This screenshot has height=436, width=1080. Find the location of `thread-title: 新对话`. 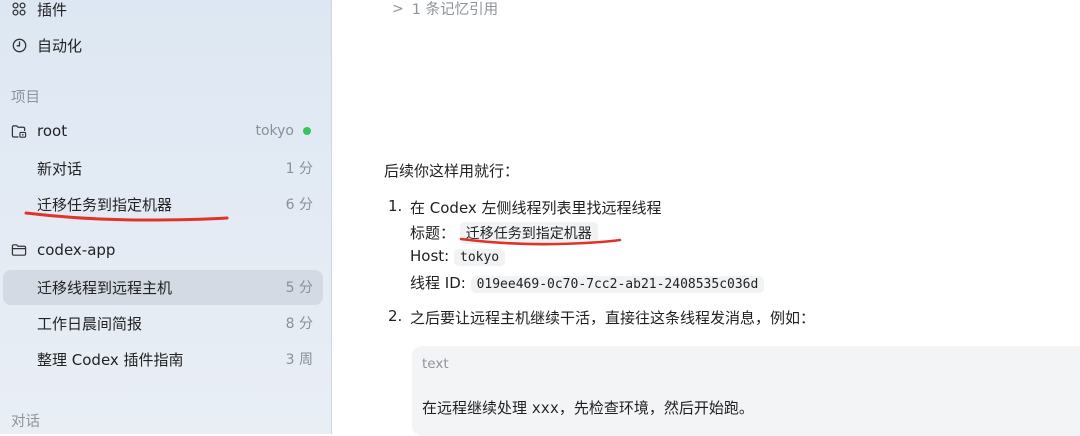

thread-title: 新对话 is located at coordinates (60, 168).